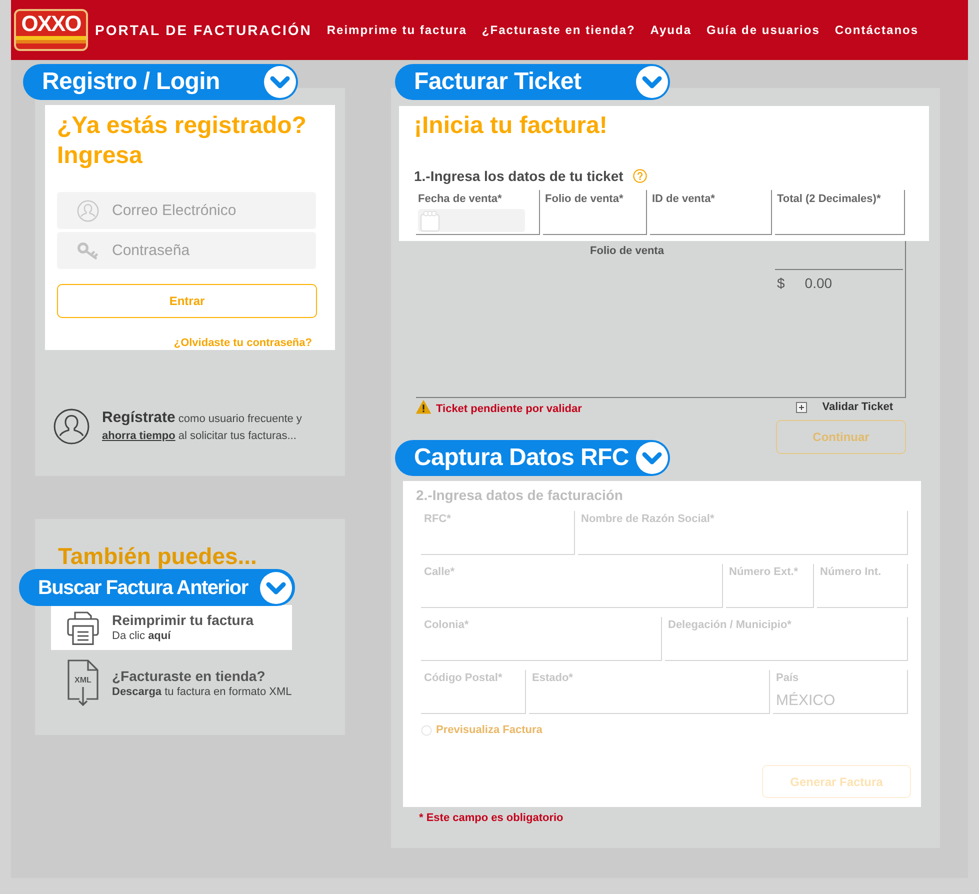 This screenshot has height=894, width=979. What do you see at coordinates (640, 176) in the screenshot?
I see `help-icon` at bounding box center [640, 176].